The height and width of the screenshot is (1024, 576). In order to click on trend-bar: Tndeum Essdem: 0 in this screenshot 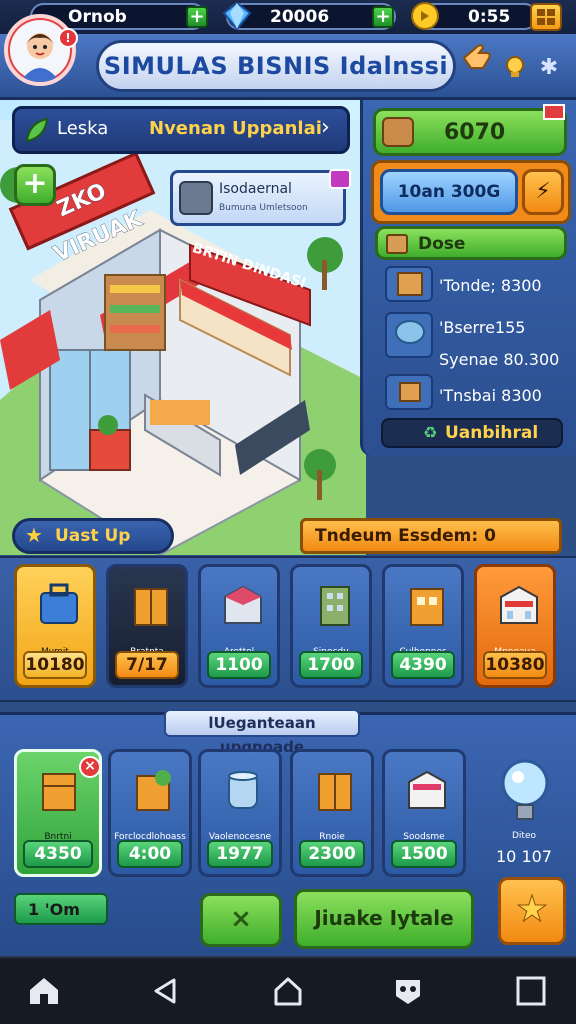, I will do `click(431, 536)`.